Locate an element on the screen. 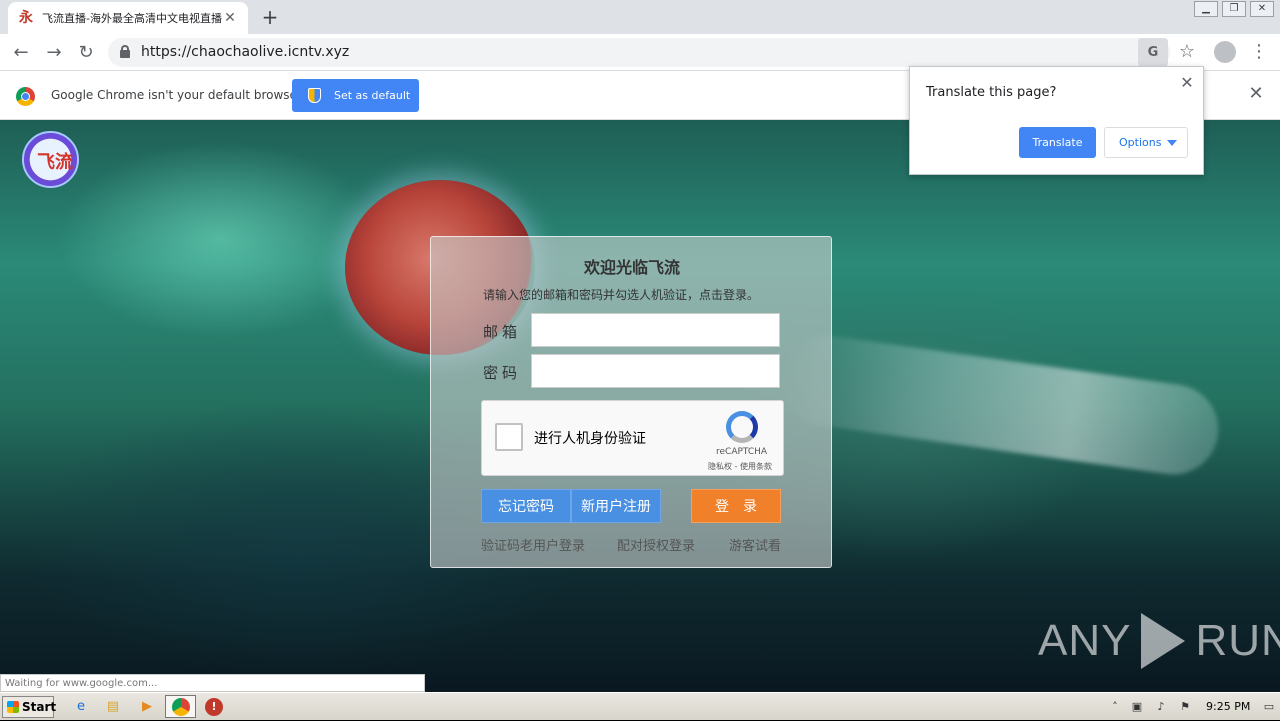 The width and height of the screenshot is (1280, 721). media-player-icon: ▶ is located at coordinates (147, 707).